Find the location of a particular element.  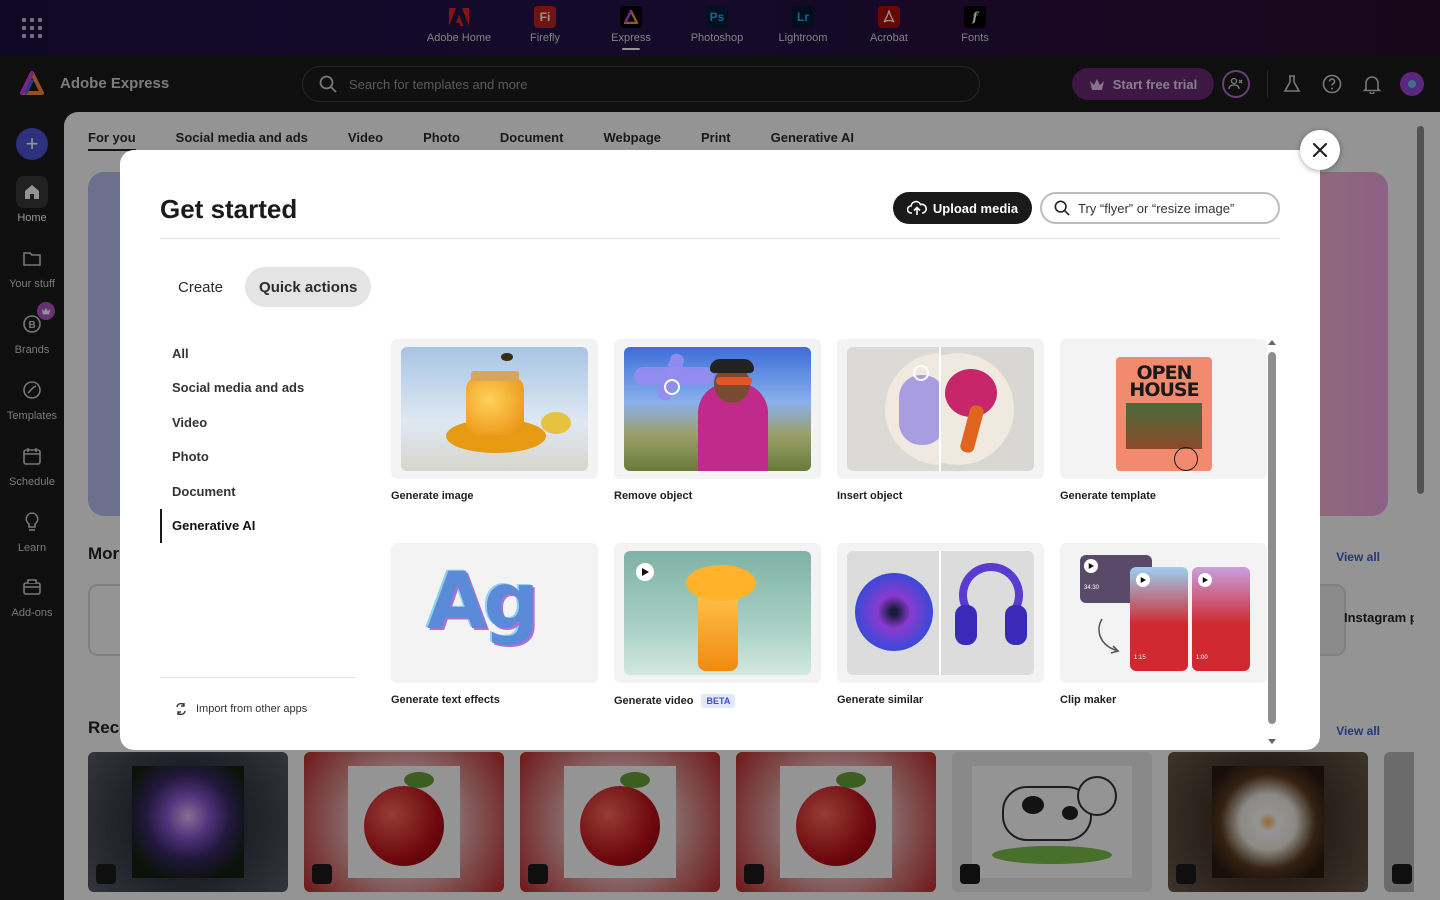

card-label: Generate image is located at coordinates (432, 496).